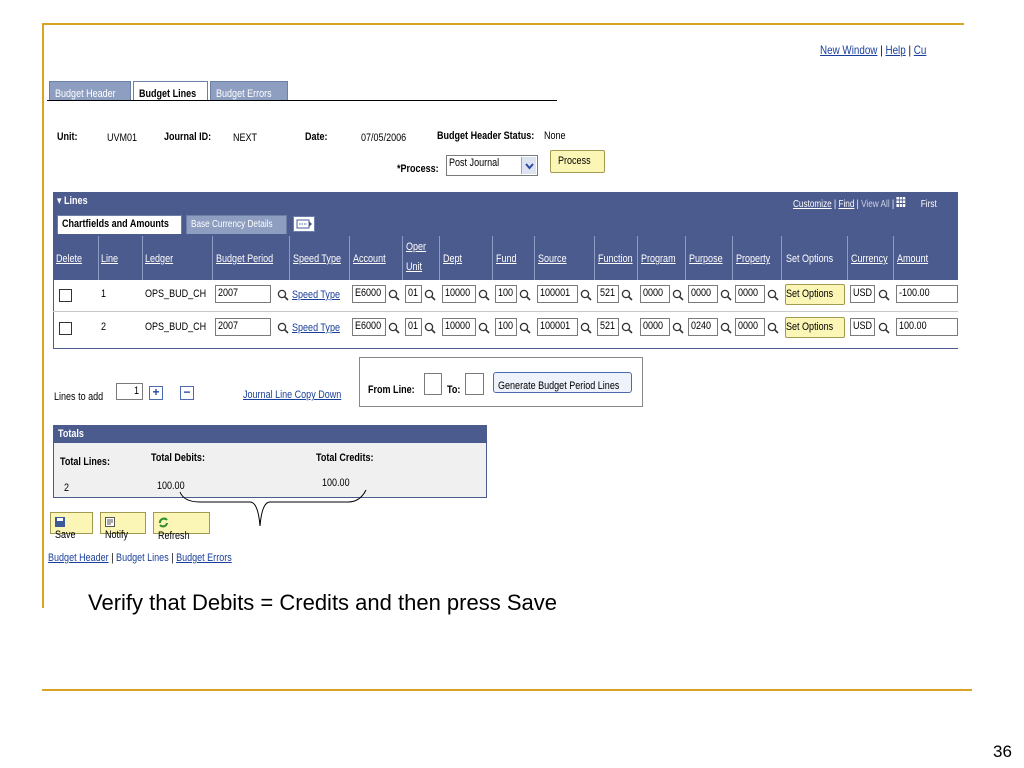 The width and height of the screenshot is (1024, 768). Describe the element at coordinates (244, 259) in the screenshot. I see `col-budget-period: Budget Period` at that location.